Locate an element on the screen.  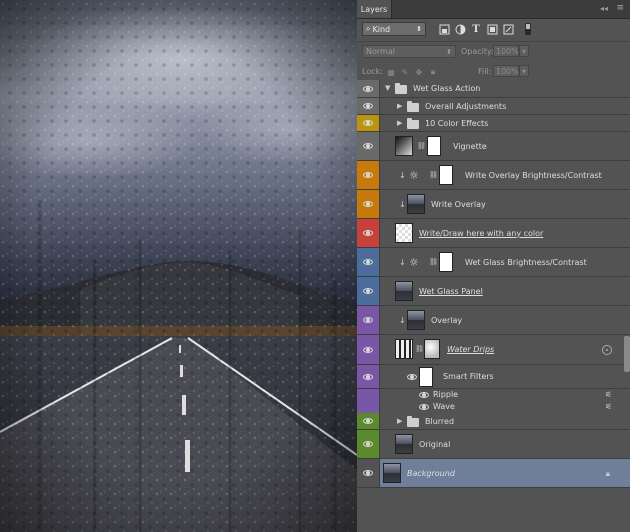
layer-row-background: 🔒︎ Background is located at coordinates (493, 473).